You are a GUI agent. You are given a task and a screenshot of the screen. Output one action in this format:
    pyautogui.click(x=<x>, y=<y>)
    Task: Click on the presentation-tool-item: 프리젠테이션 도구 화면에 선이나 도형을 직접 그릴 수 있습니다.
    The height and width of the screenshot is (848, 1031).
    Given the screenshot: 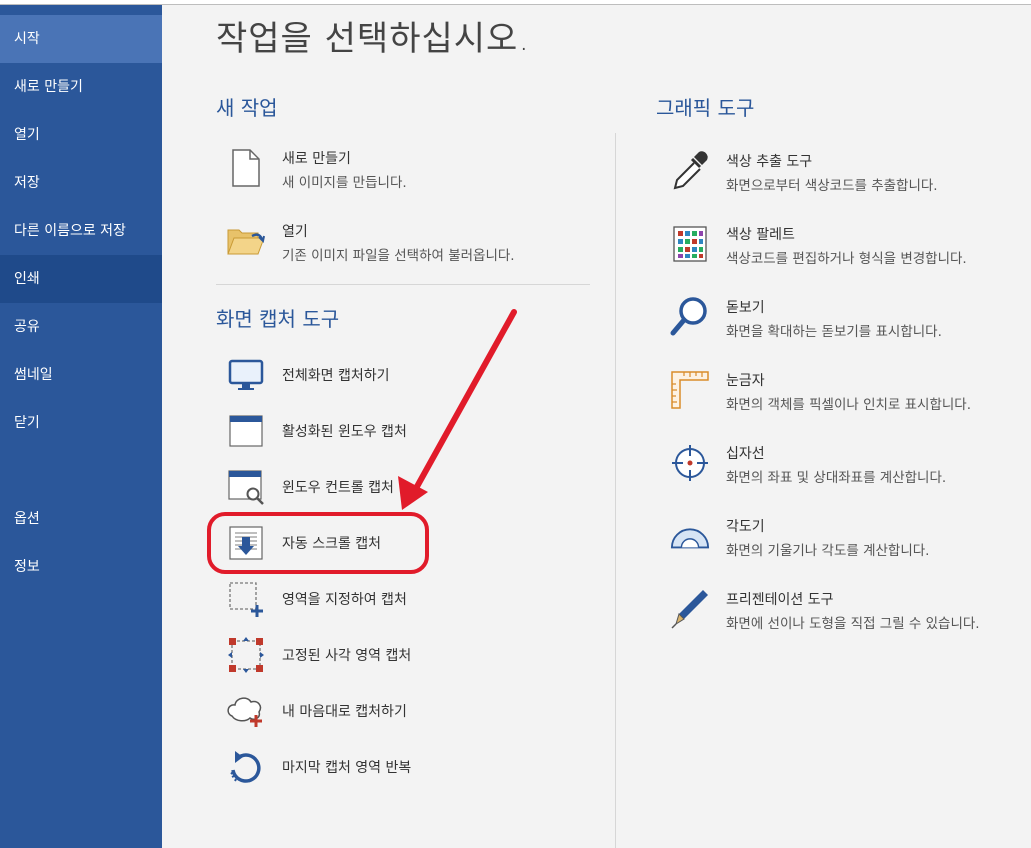 What is the action you would take?
    pyautogui.click(x=850, y=611)
    